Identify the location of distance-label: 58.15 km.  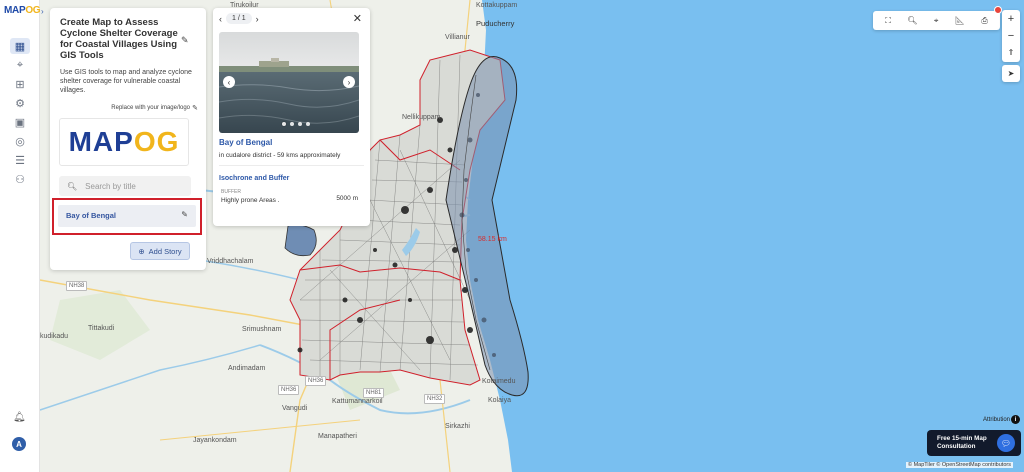
(492, 239).